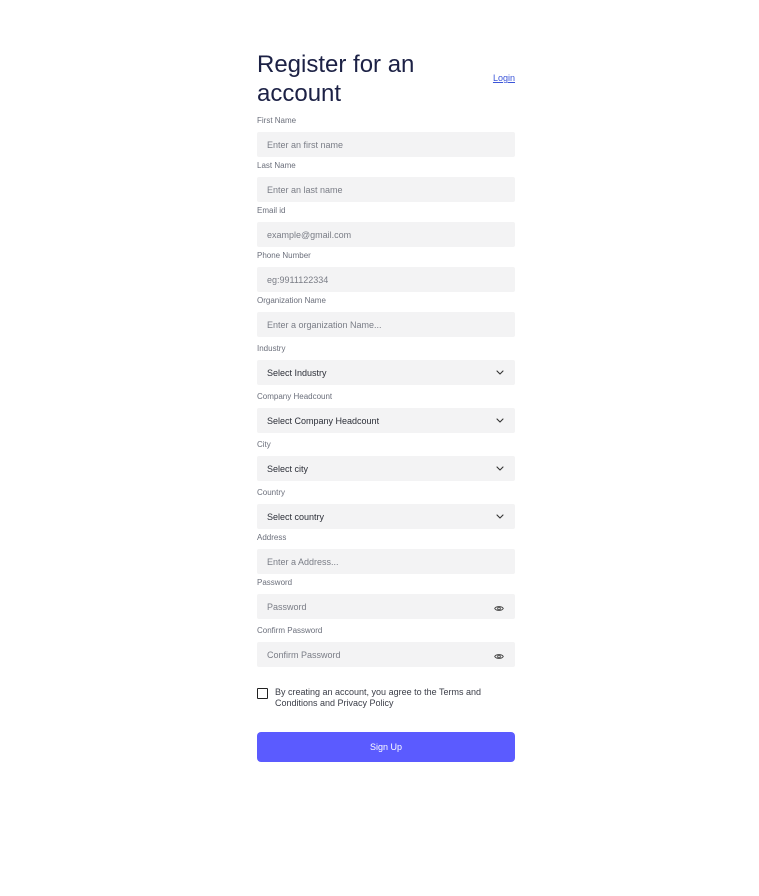 Image resolution: width=759 pixels, height=896 pixels. I want to click on industry-label: Industry, so click(271, 348).